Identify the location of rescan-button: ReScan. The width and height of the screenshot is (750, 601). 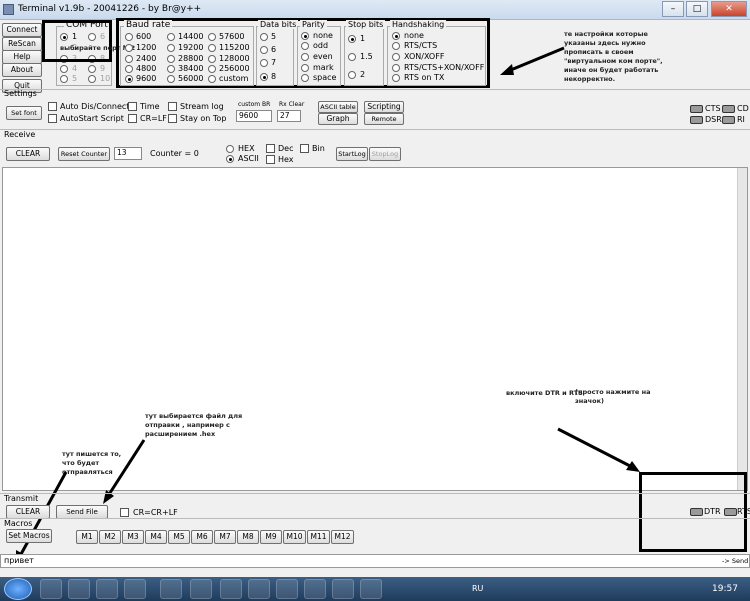
(22, 44).